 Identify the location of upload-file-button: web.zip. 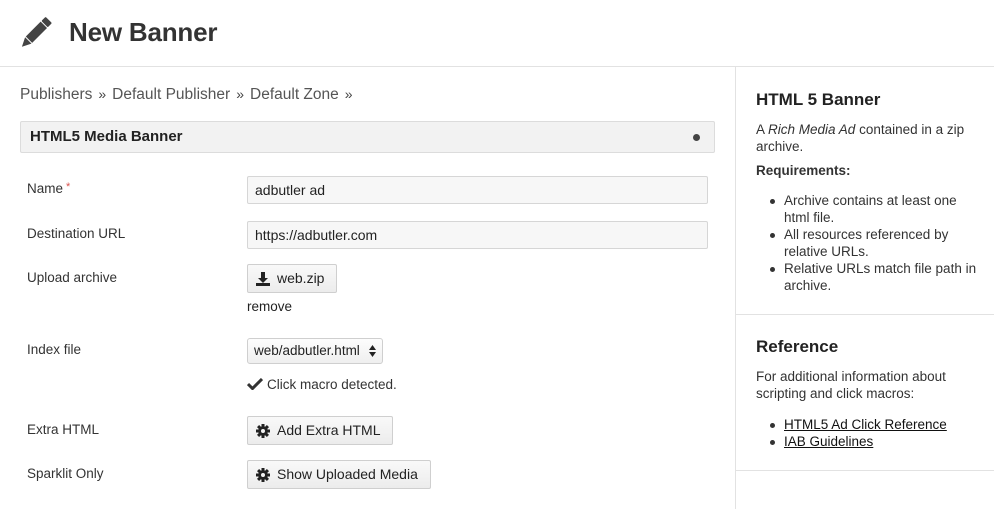
(292, 278).